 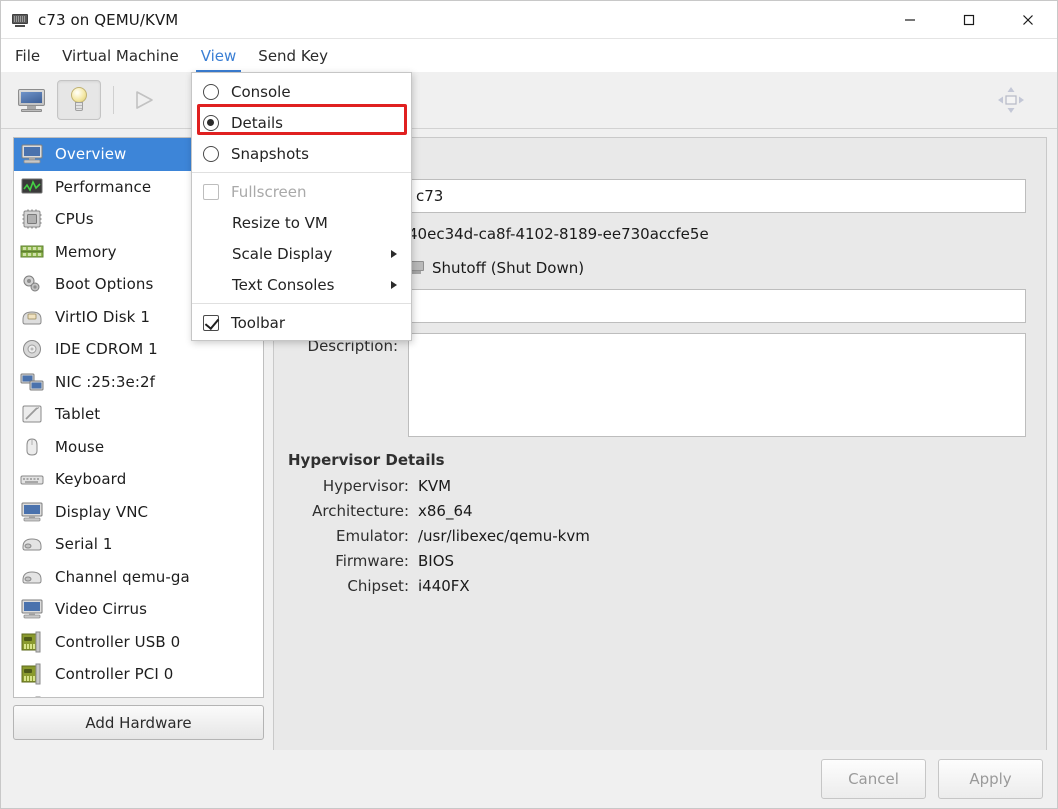 What do you see at coordinates (293, 55) in the screenshot?
I see `menu-send-key: Send Key` at bounding box center [293, 55].